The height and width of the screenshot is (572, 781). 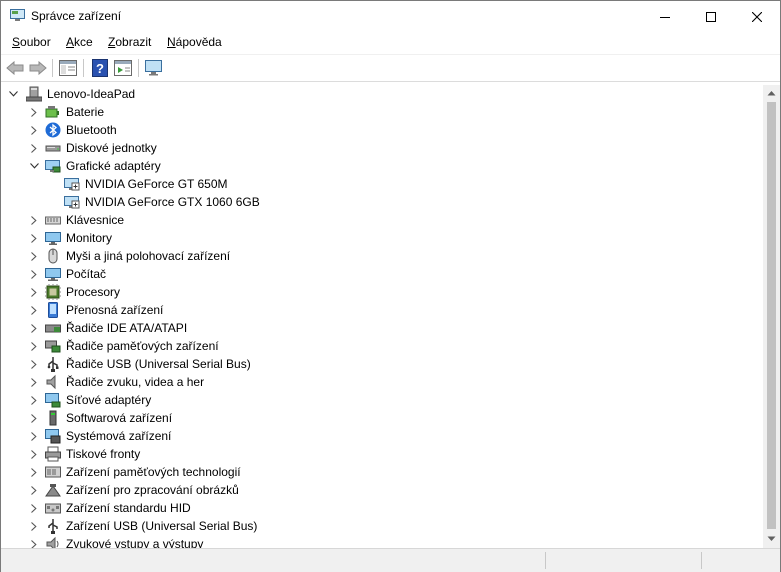 What do you see at coordinates (127, 328) in the screenshot?
I see `tree-category-label: Řadiče IDE ATA/ATAPI` at bounding box center [127, 328].